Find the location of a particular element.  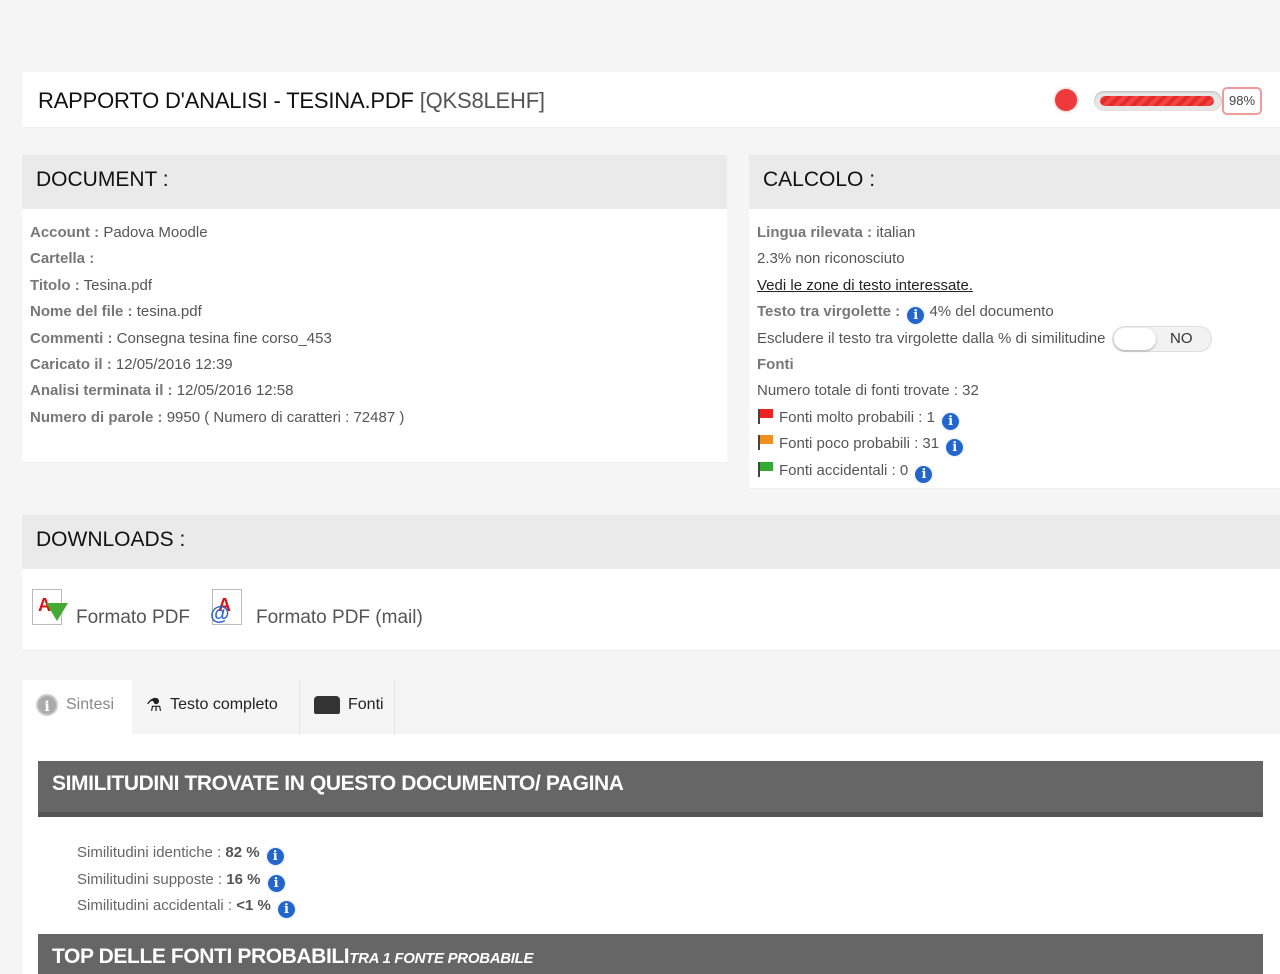

supposed-value: 16 % is located at coordinates (243, 879).